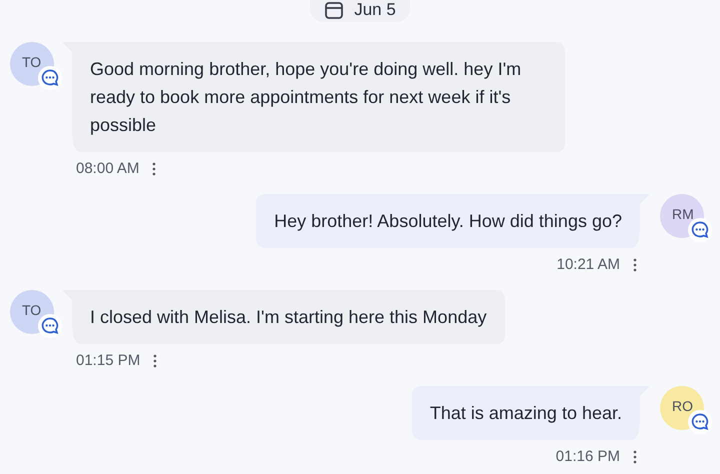 This screenshot has width=720, height=474. What do you see at coordinates (453, 221) in the screenshot?
I see `message-bubble: Hey brother! Absolutely. How did things go?` at bounding box center [453, 221].